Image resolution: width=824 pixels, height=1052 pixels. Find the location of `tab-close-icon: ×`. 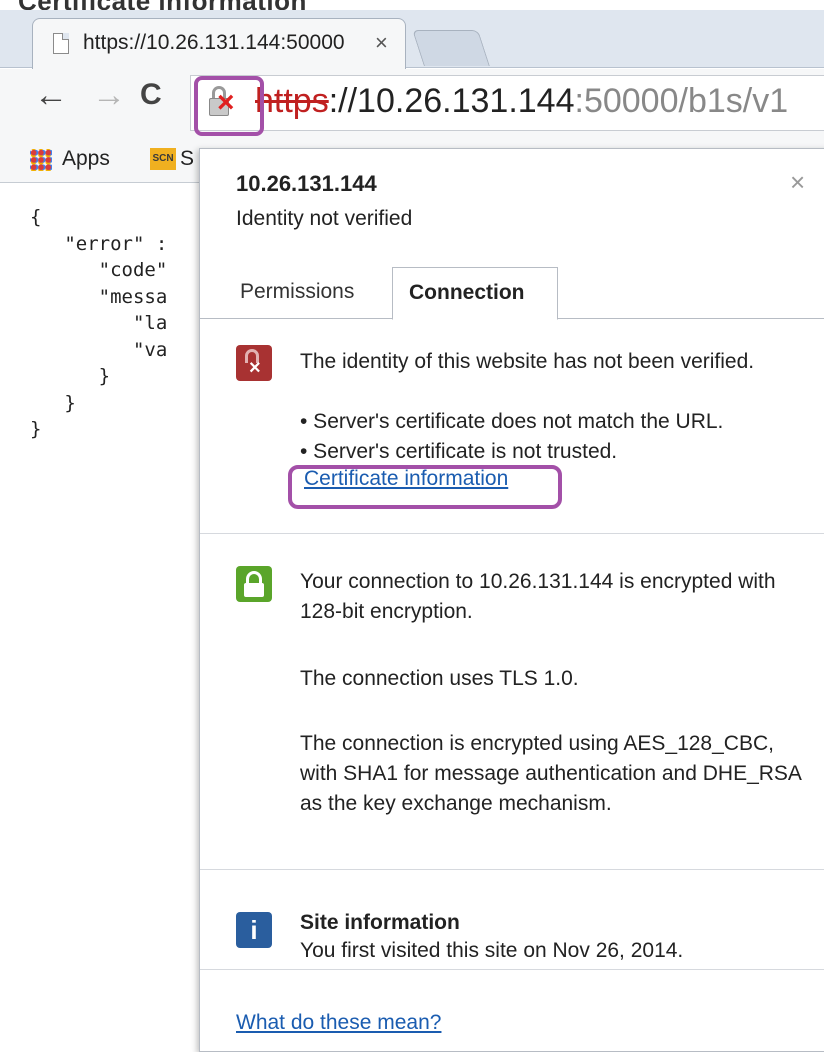

tab-close-icon: × is located at coordinates (381, 43).